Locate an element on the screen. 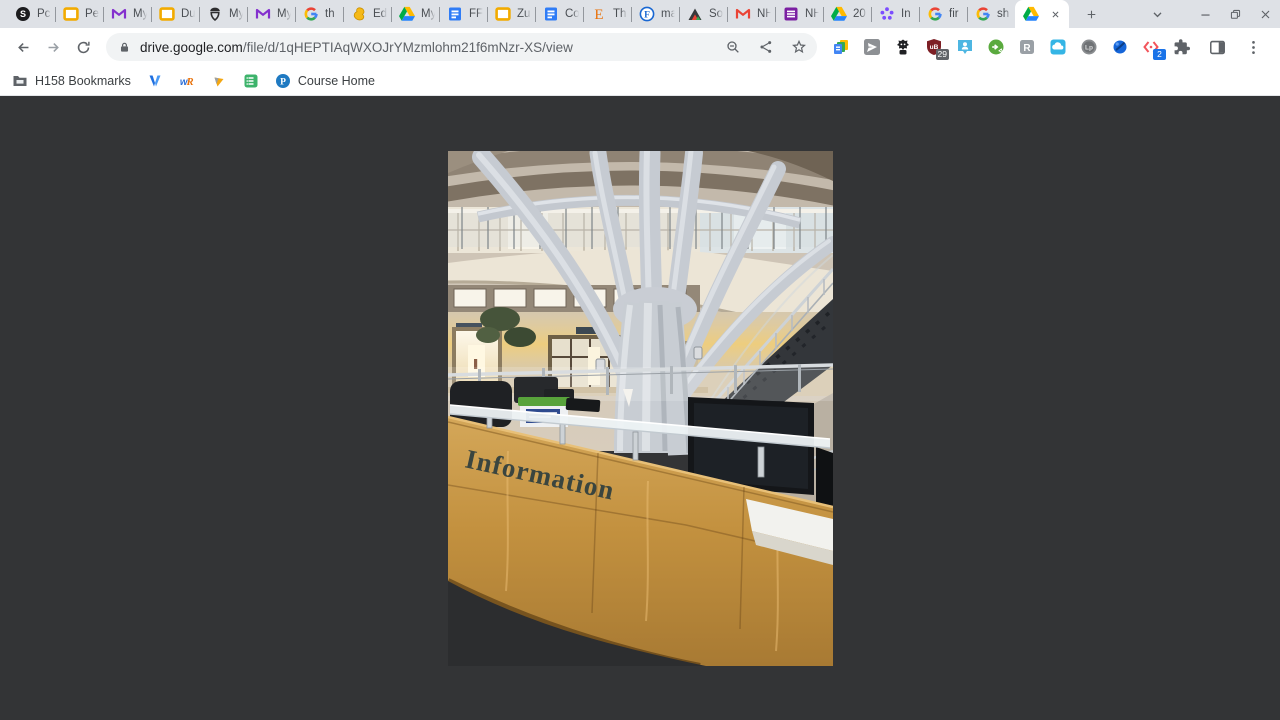 This screenshot has width=1280, height=720. extensions-area: uB 29 R Lp 2 is located at coordinates (998, 49).